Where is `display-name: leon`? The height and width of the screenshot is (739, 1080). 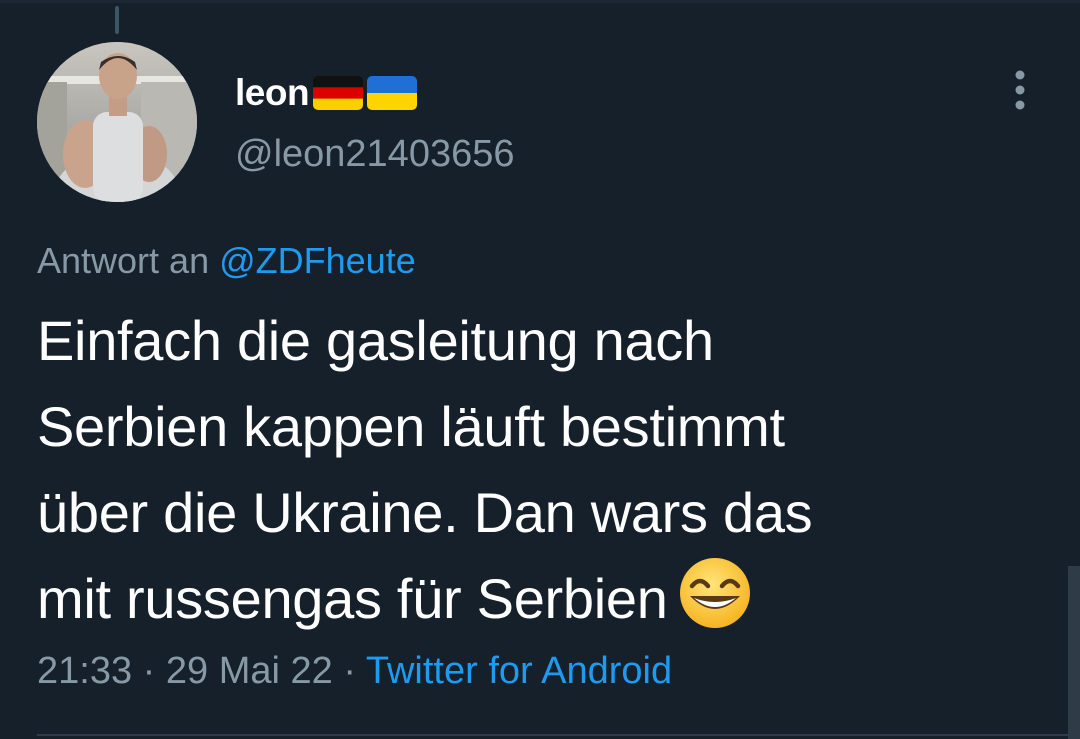 display-name: leon is located at coordinates (272, 93).